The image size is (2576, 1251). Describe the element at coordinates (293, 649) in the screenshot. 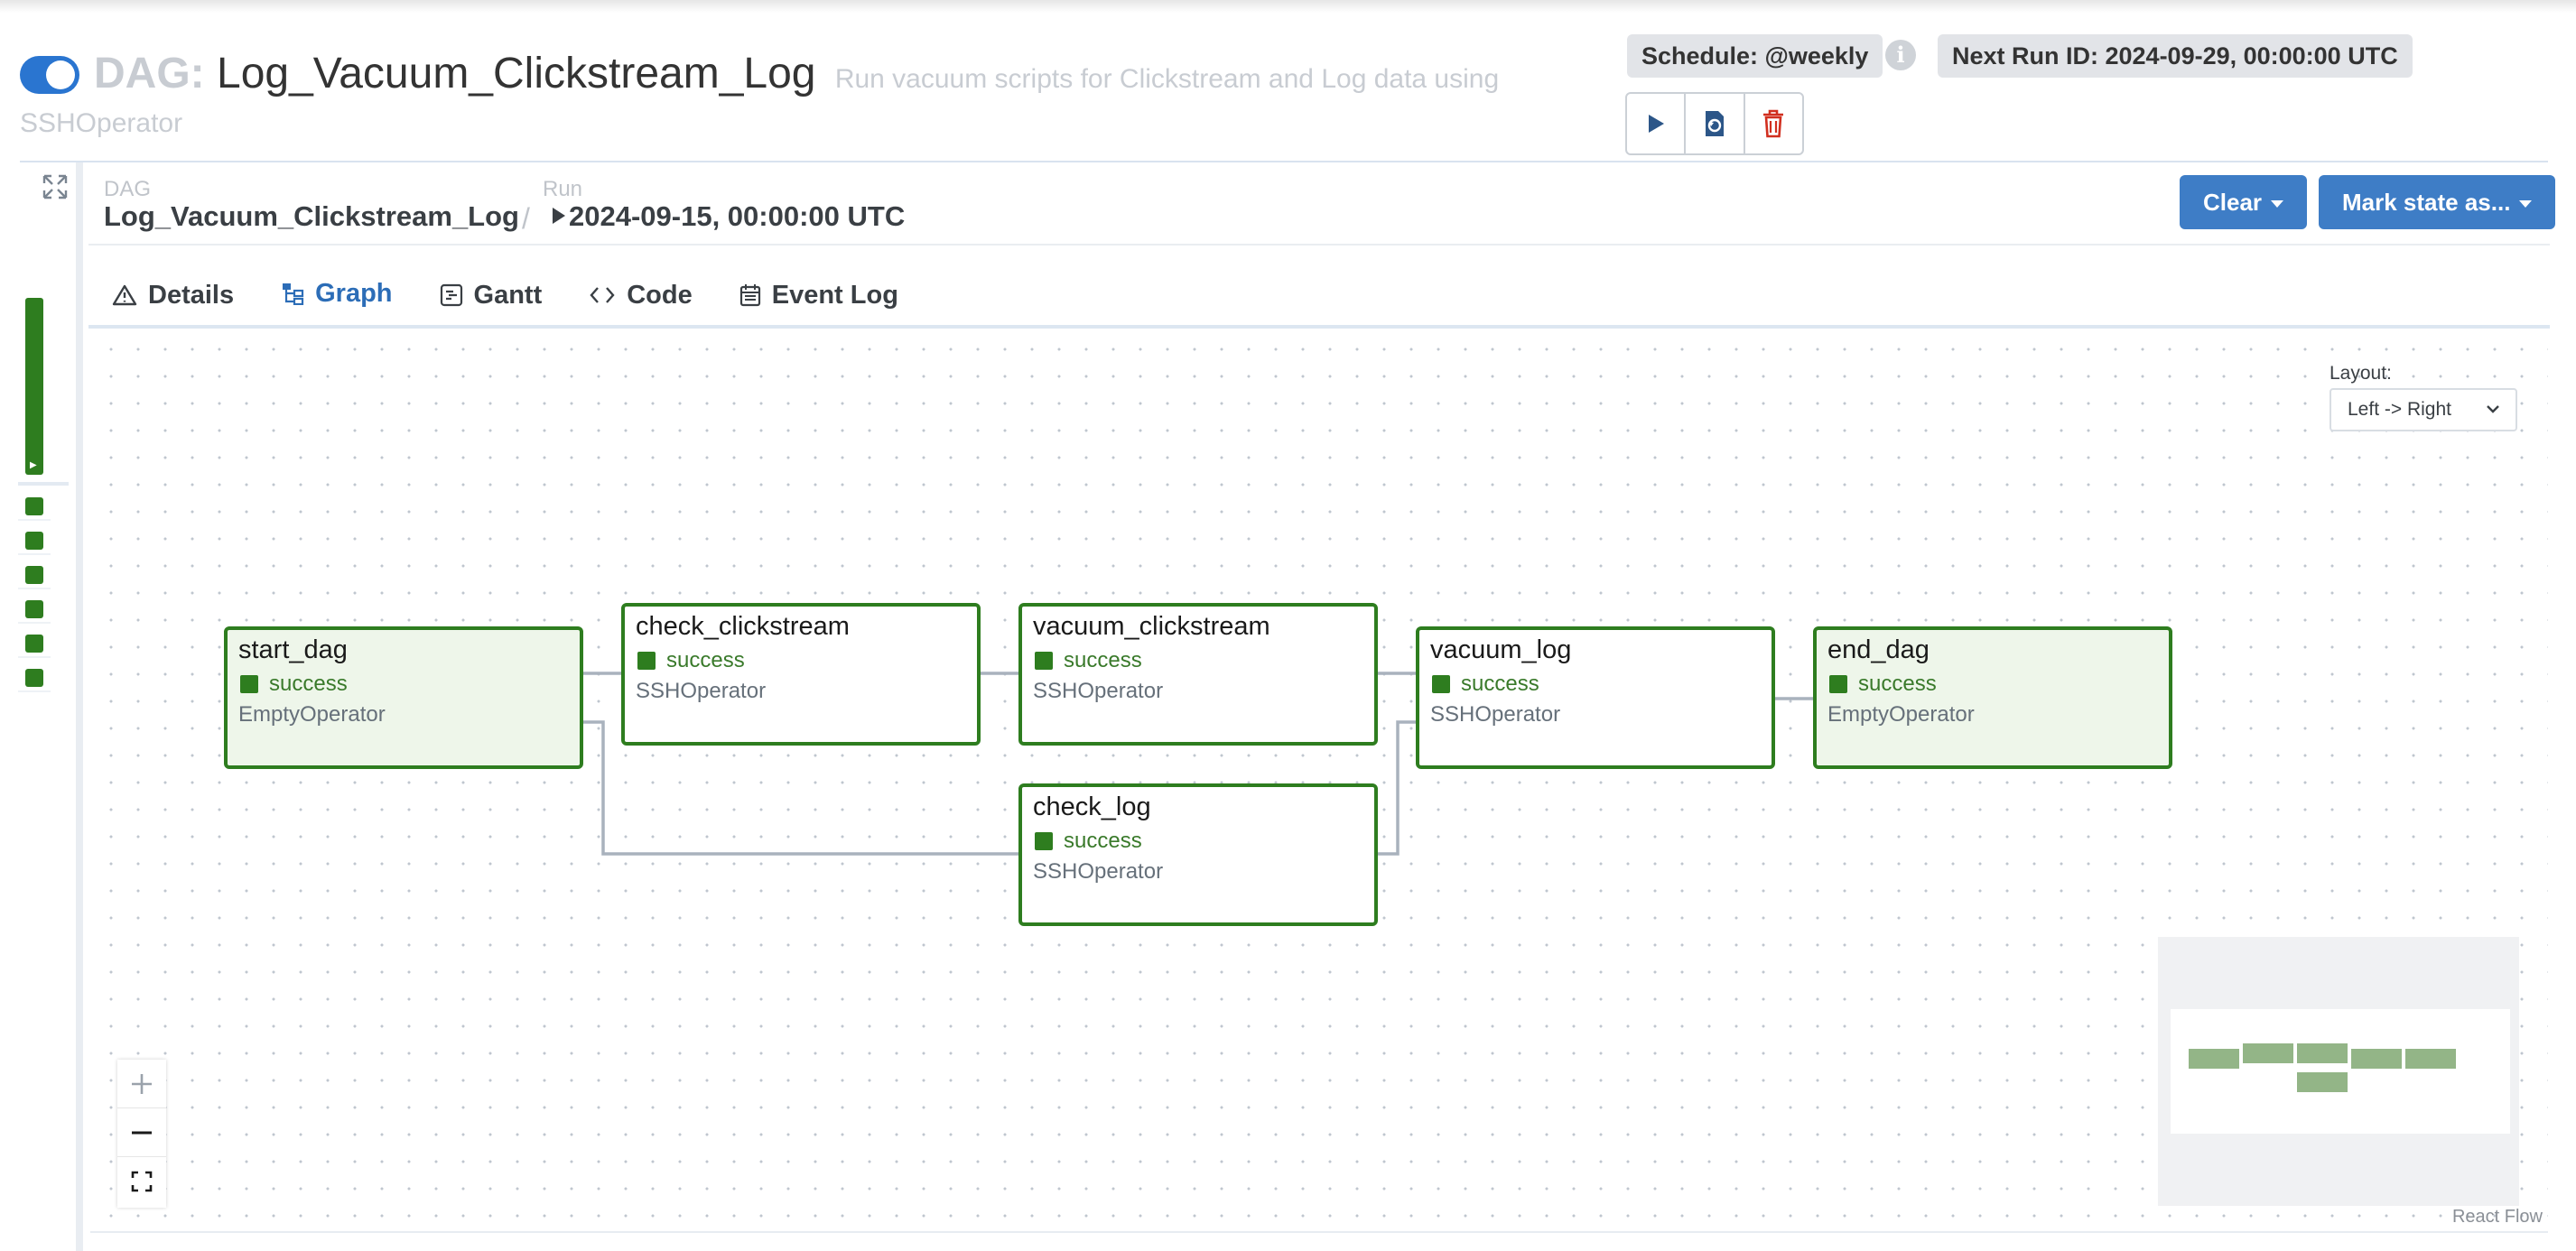

I see `task-name: start_dag` at that location.